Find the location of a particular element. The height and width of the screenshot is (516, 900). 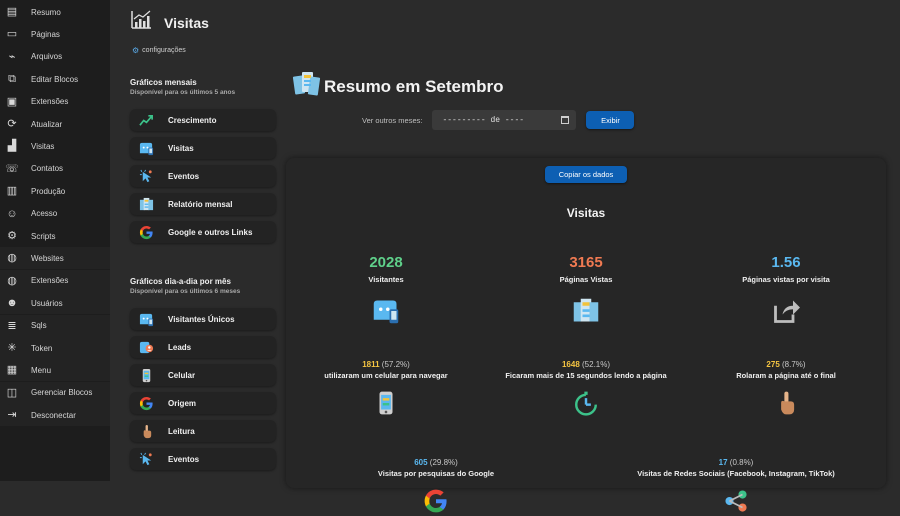

daily-title: Gráficos dia-a-dia por mês is located at coordinates (180, 281).